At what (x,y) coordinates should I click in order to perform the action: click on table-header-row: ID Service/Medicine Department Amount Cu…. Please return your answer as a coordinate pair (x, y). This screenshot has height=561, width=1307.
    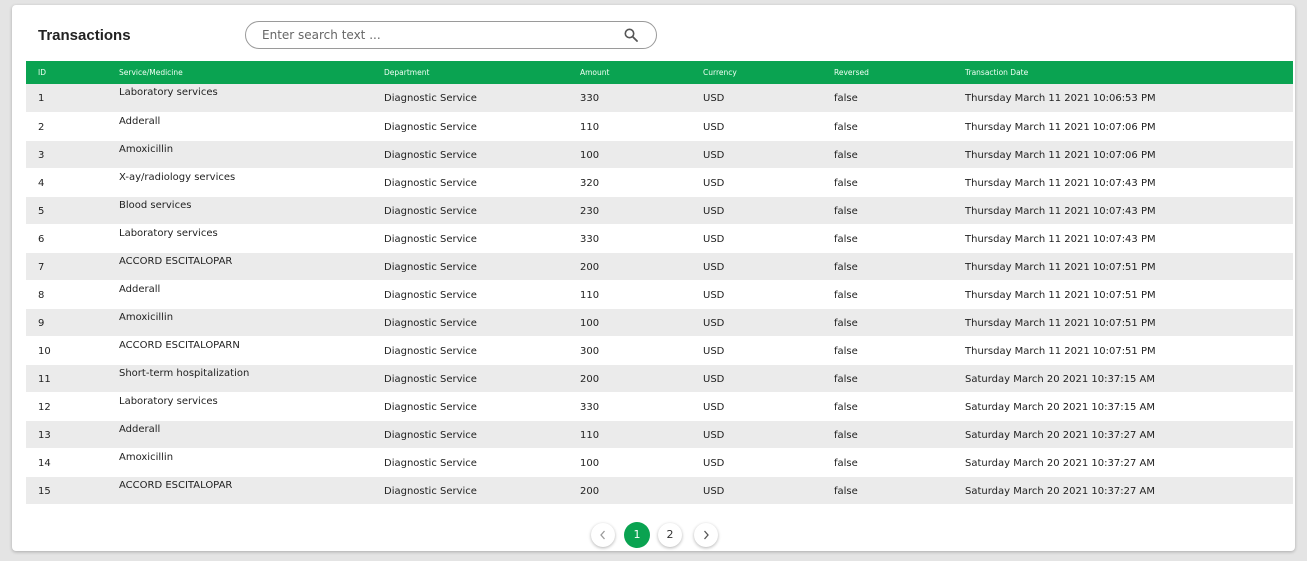
    Looking at the image, I should click on (659, 72).